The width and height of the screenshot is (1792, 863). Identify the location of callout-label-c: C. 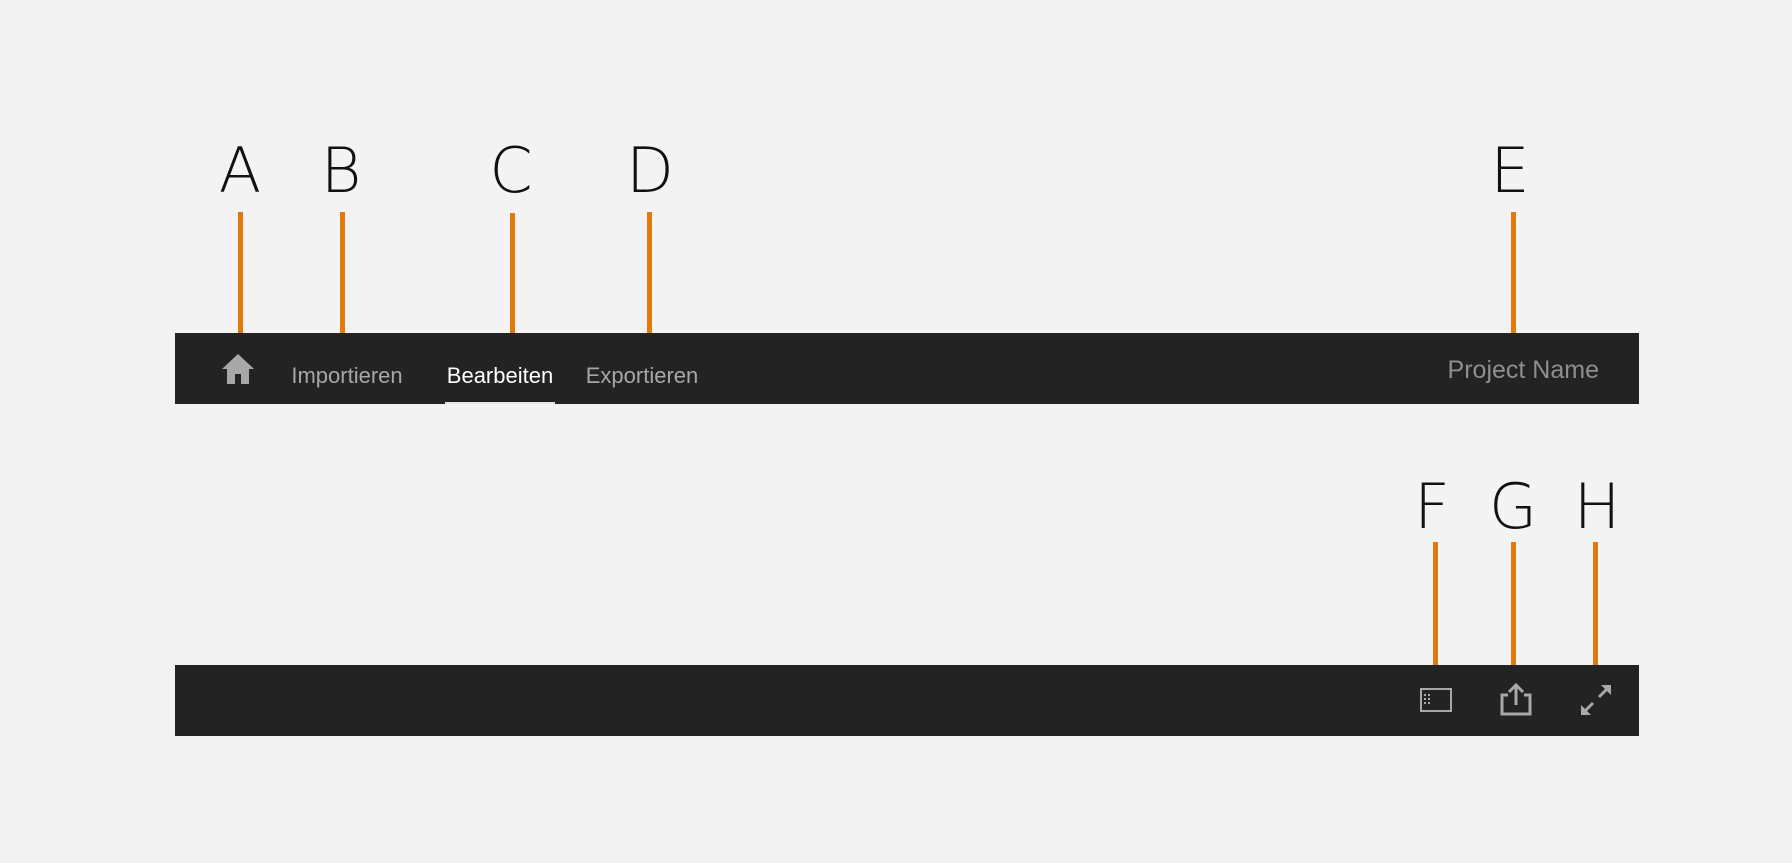
(511, 170).